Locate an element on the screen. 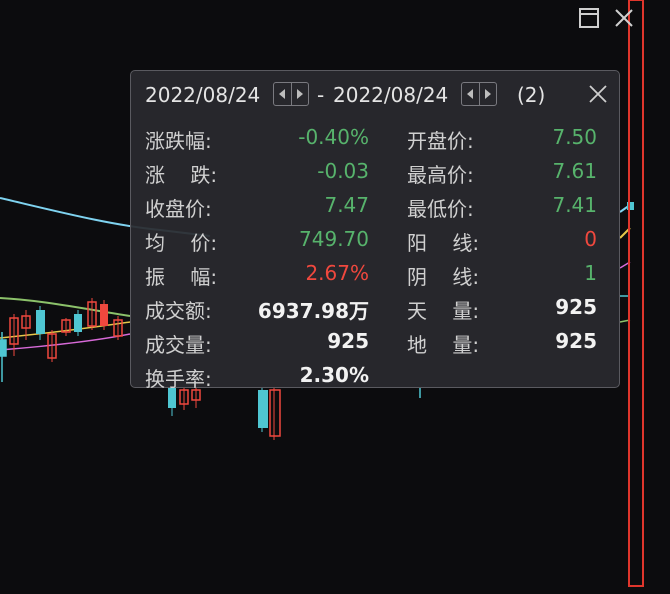  open-label: 开盘价: is located at coordinates (440, 141).